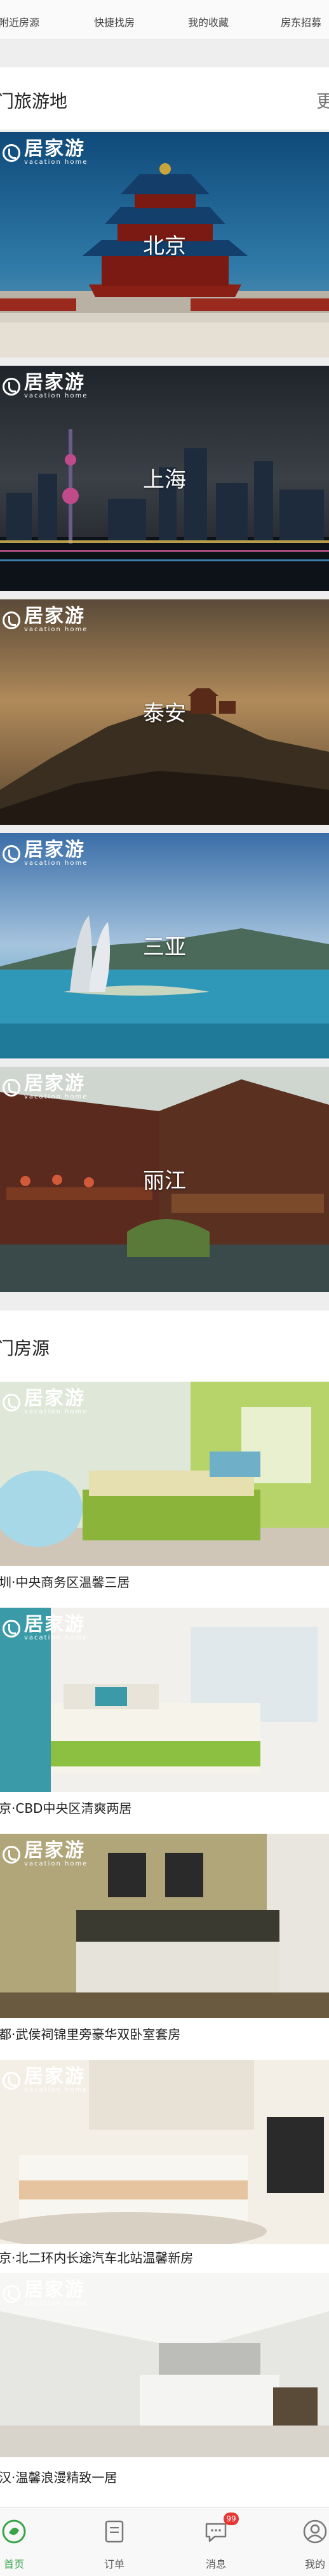 This screenshot has width=329, height=2576. Describe the element at coordinates (13, 2564) in the screenshot. I see `tab-label: 首页` at that location.